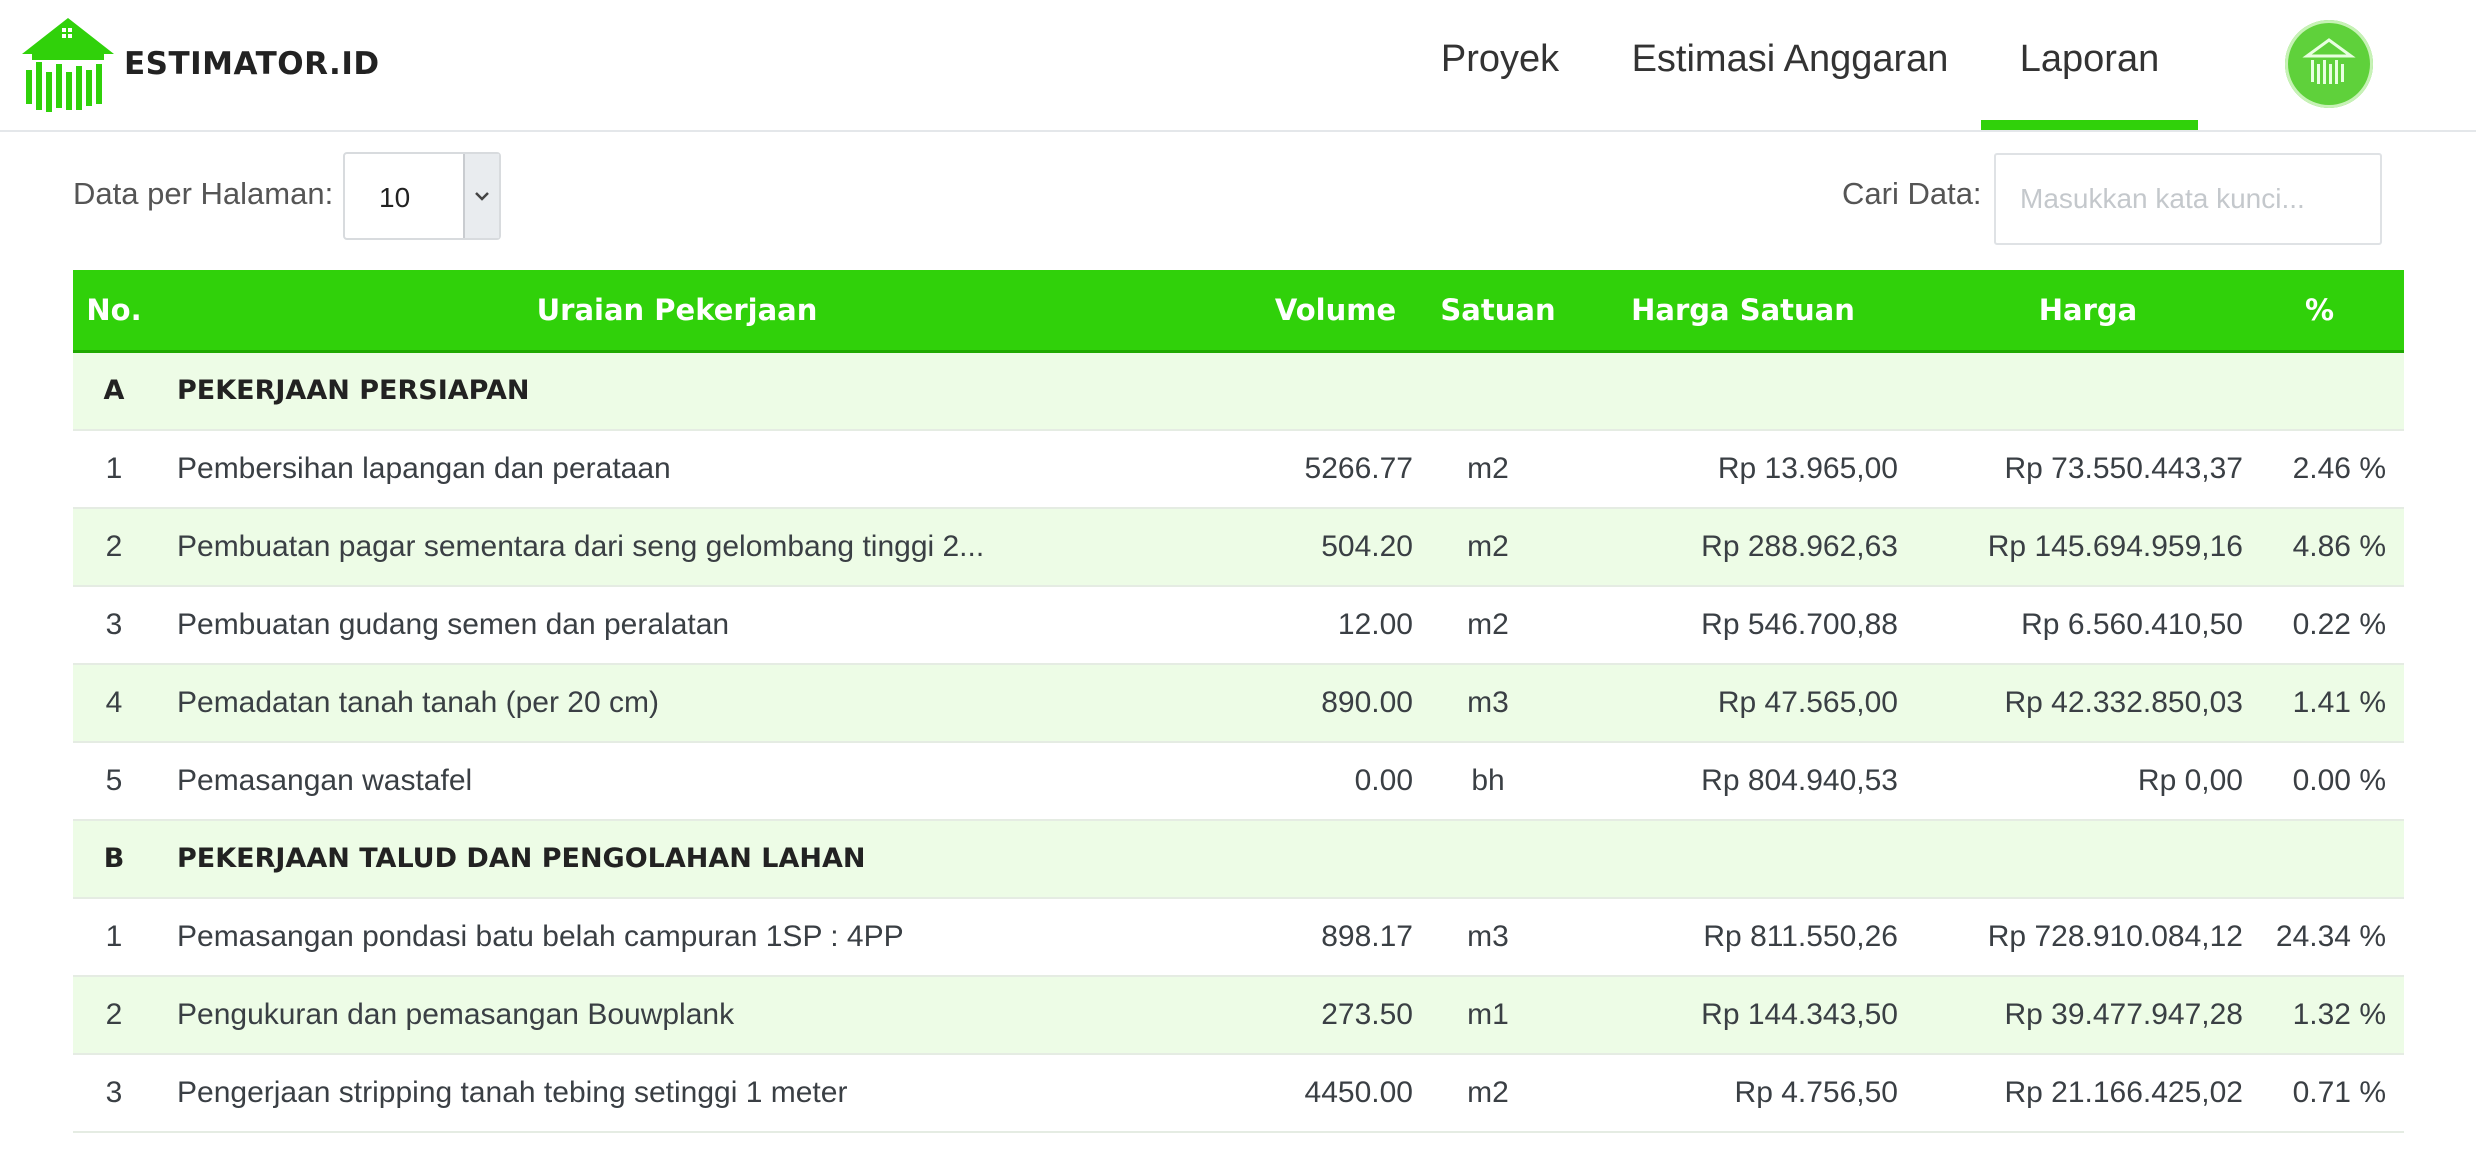 The width and height of the screenshot is (2476, 1150). What do you see at coordinates (1800, 936) in the screenshot?
I see `row-harga-satuan: Rp 811.550,26` at bounding box center [1800, 936].